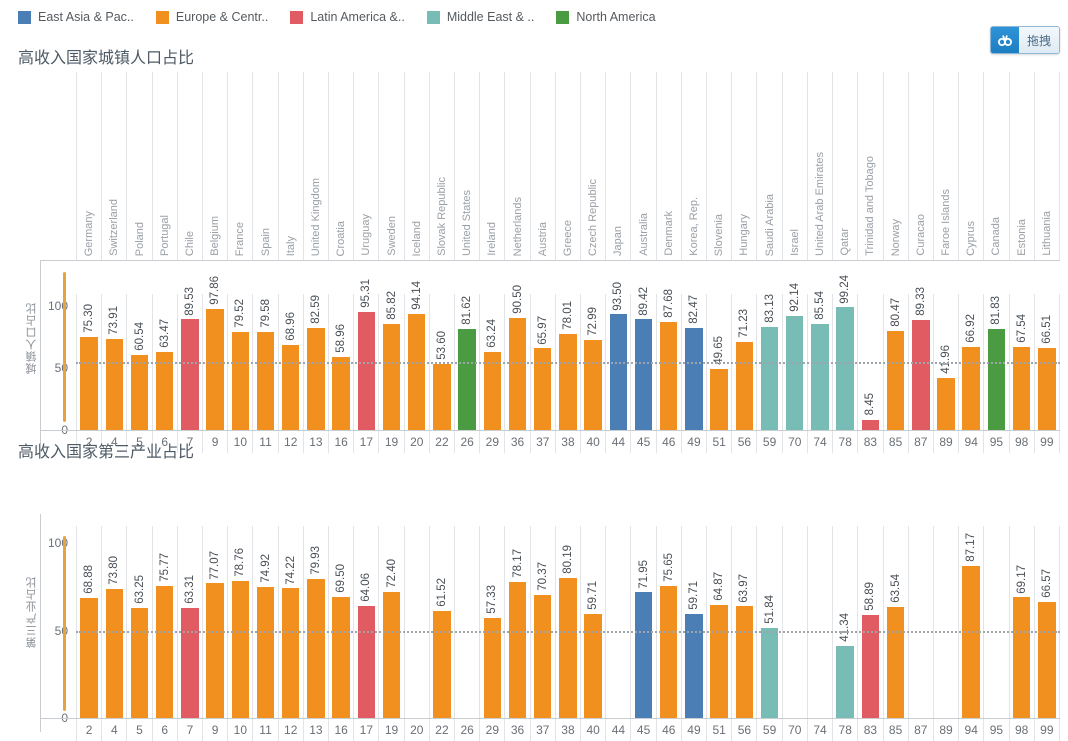 Image resolution: width=1068 pixels, height=741 pixels. I want to click on bar-column: 75.77, so click(164, 622).